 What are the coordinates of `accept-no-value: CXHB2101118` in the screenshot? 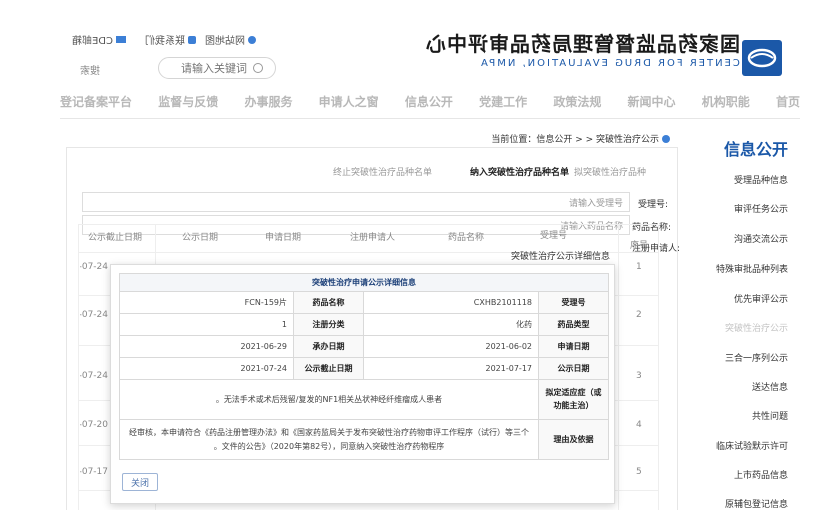 It's located at (451, 302).